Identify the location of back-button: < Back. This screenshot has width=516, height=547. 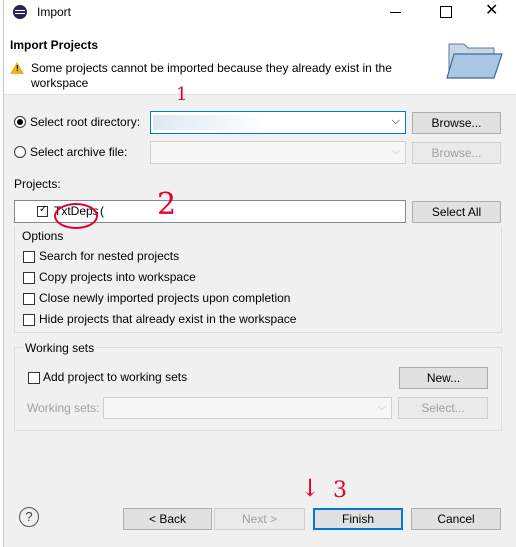
(167, 519).